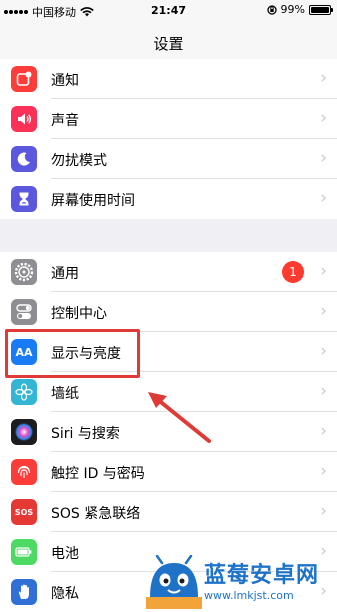 Image resolution: width=337 pixels, height=612 pixels. What do you see at coordinates (65, 594) in the screenshot?
I see `settings-row-label: 隐私` at bounding box center [65, 594].